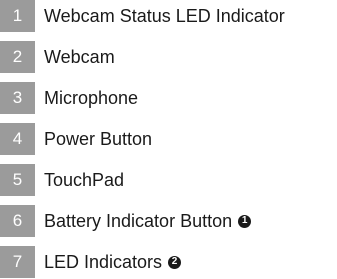  Describe the element at coordinates (175, 262) in the screenshot. I see `footnote-marker: 2` at that location.